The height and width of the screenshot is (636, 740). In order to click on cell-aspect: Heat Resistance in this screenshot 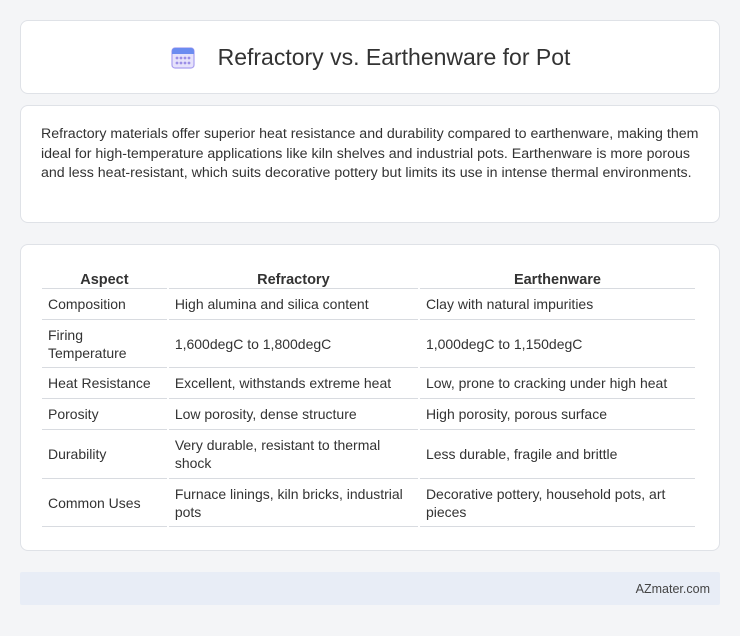, I will do `click(104, 383)`.